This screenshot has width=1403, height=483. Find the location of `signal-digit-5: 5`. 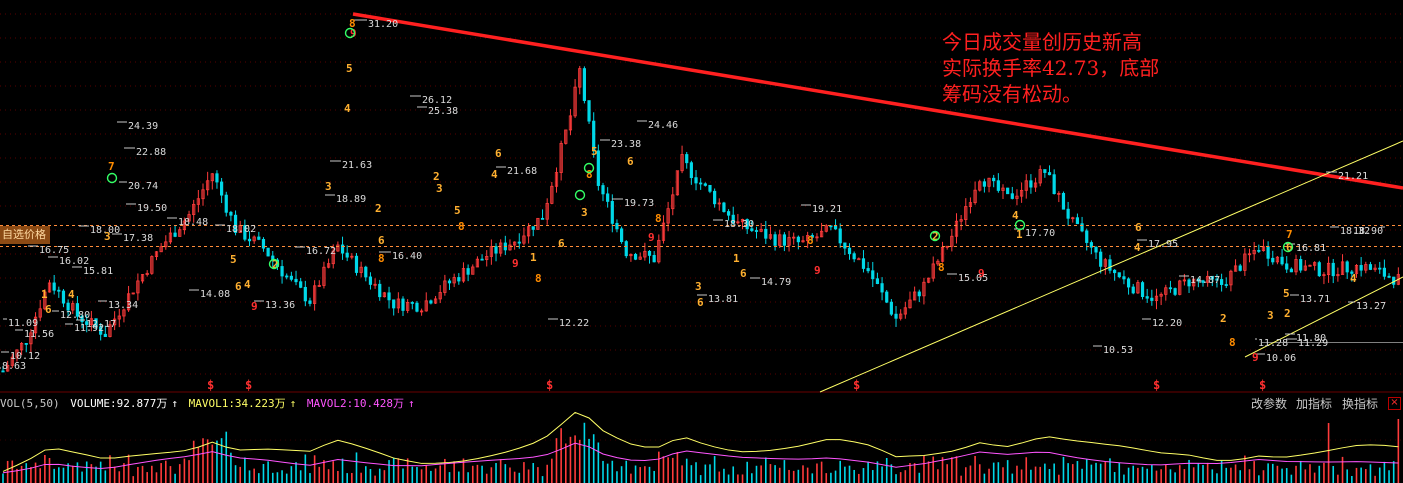

signal-digit-5: 5 is located at coordinates (1286, 293).